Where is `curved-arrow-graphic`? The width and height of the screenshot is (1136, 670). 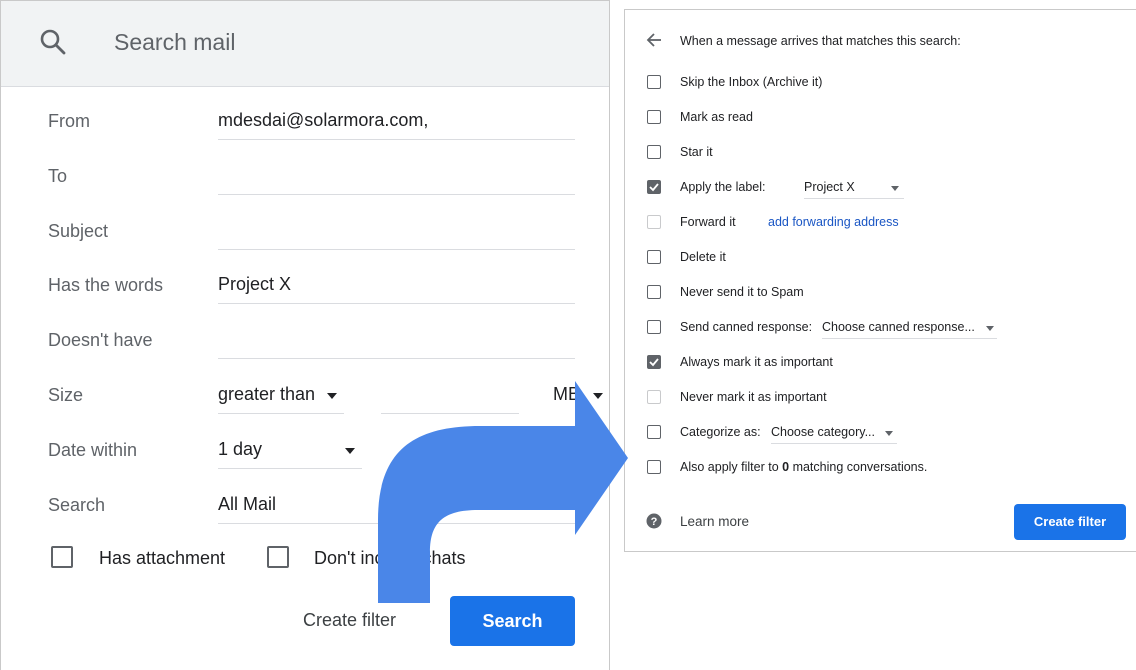
curved-arrow-graphic is located at coordinates (503, 492).